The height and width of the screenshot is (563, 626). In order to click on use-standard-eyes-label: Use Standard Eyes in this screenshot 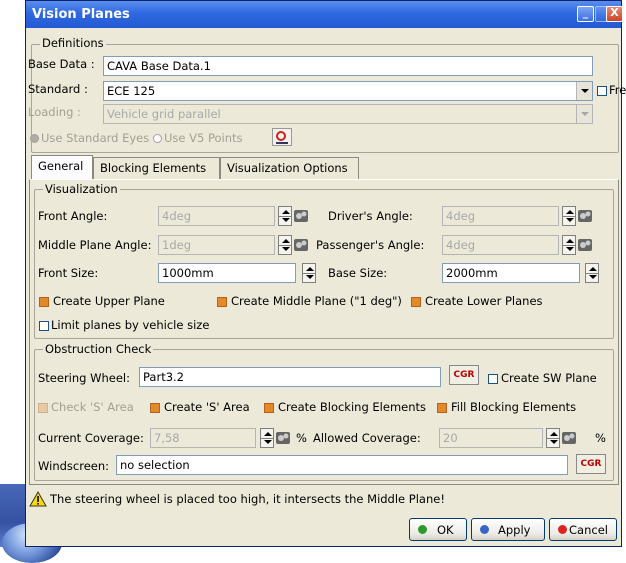, I will do `click(95, 138)`.